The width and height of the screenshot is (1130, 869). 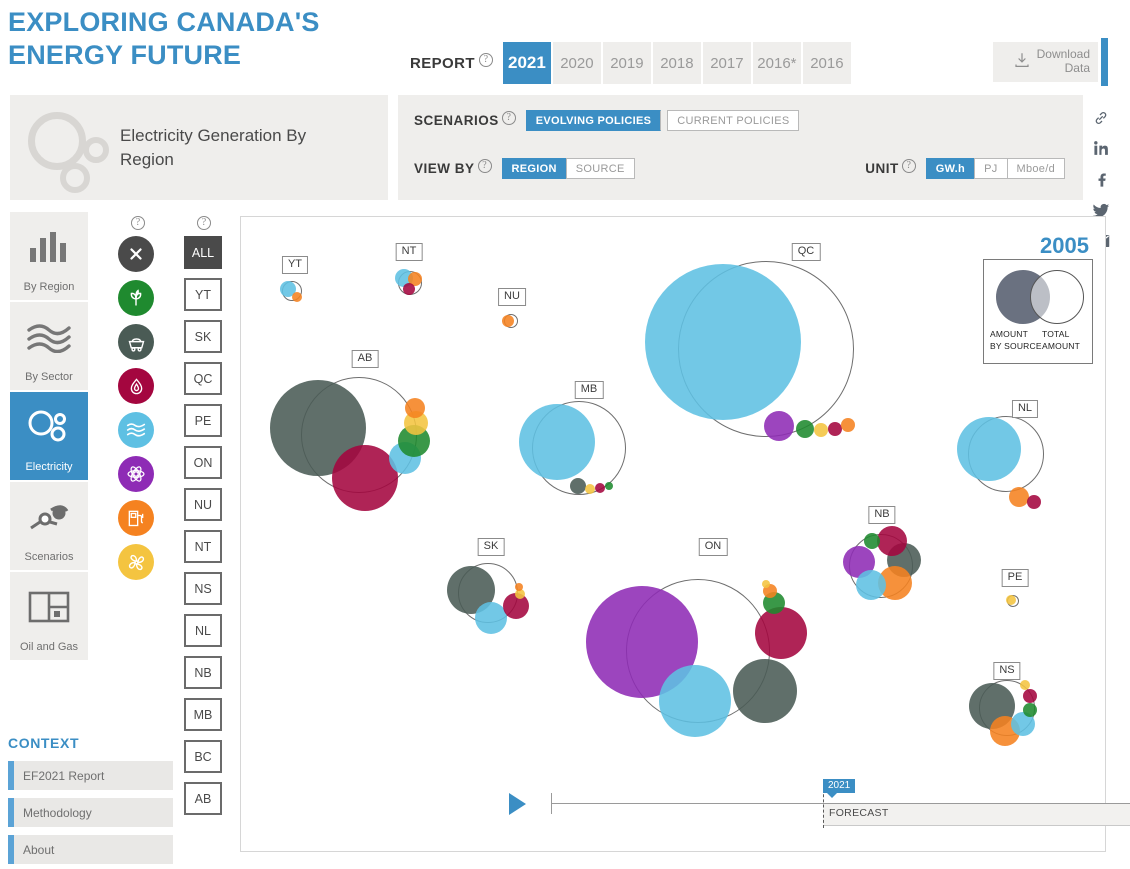 I want to click on page-title: Electricity Generation By Region, so click(x=213, y=147).